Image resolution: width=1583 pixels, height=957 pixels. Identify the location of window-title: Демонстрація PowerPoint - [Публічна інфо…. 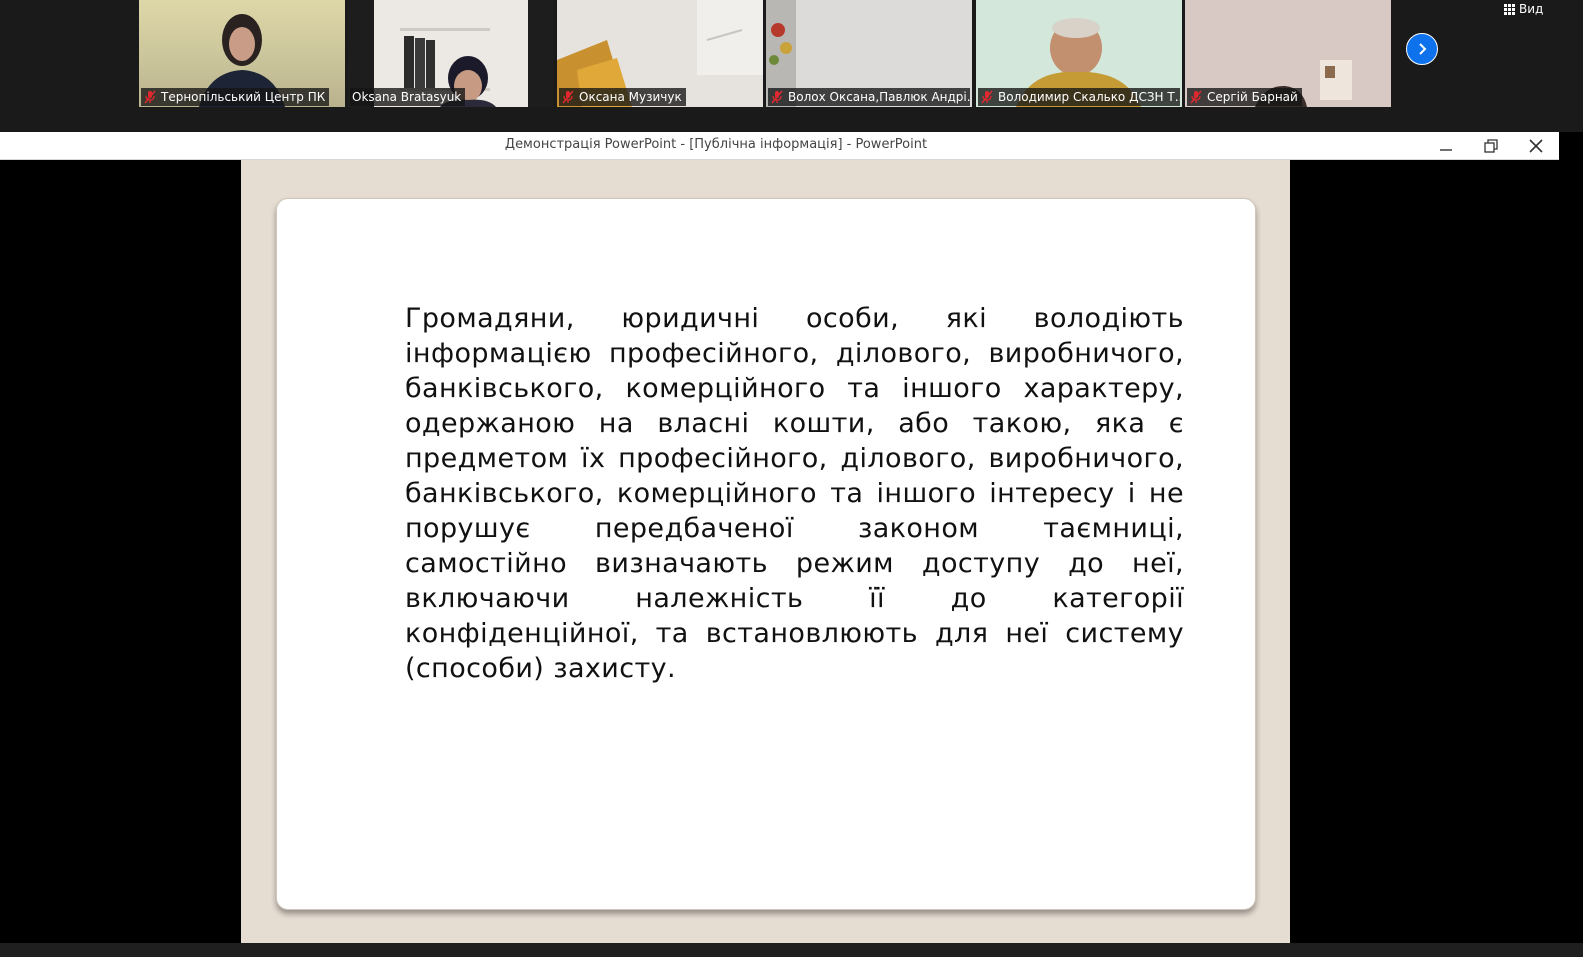
(716, 144).